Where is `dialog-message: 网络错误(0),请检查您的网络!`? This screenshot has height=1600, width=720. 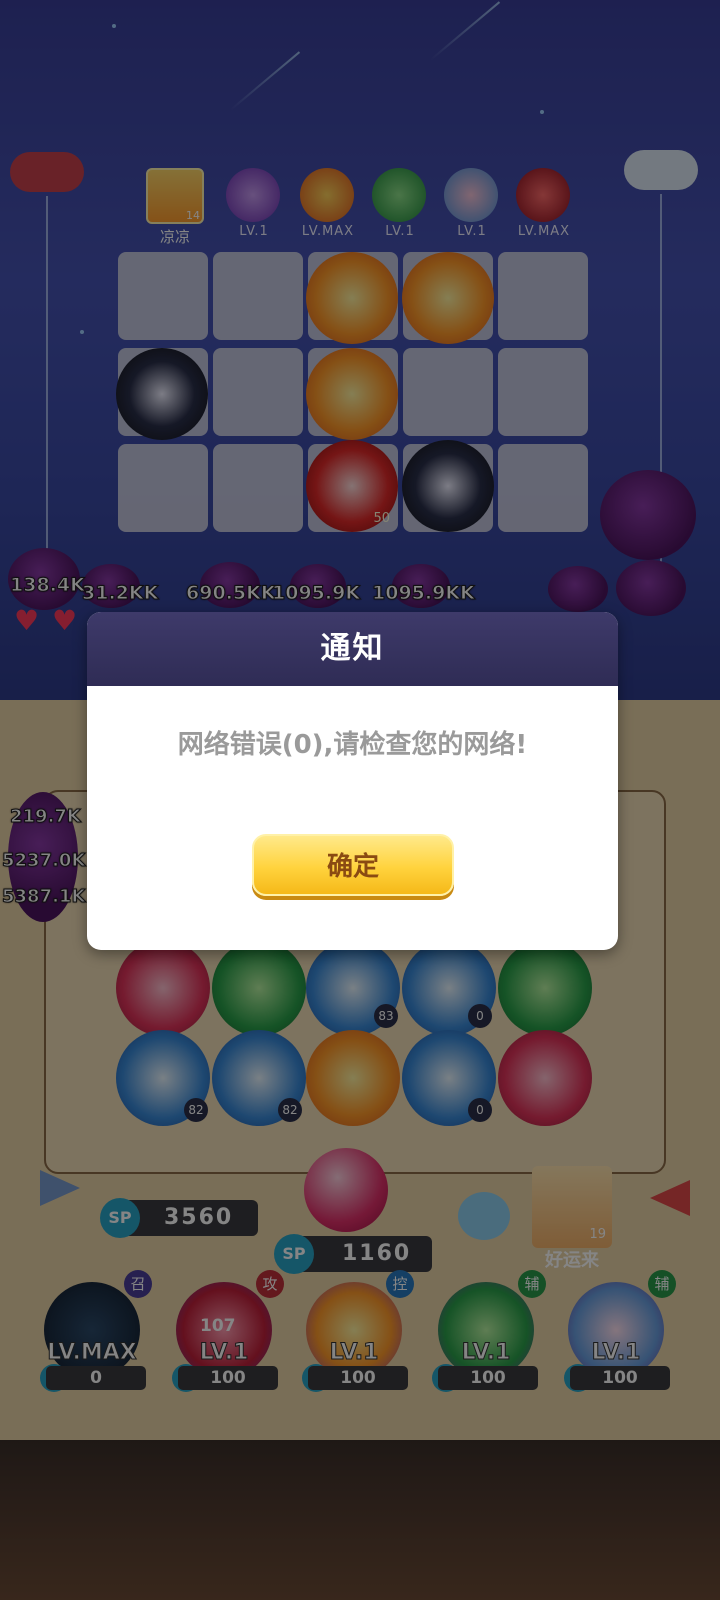
dialog-message: 网络错误(0),请检查您的网络! is located at coordinates (352, 745).